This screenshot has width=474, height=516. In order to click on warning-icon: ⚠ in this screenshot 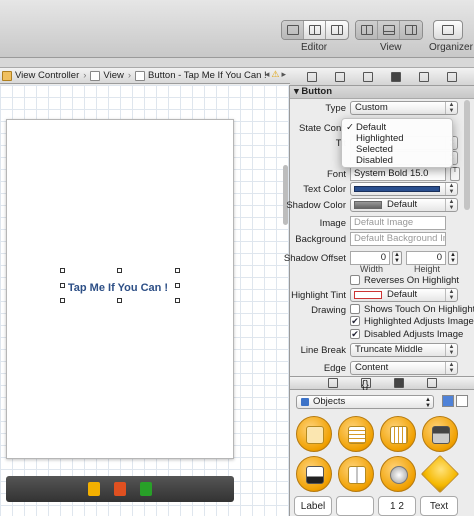, I will do `click(275, 74)`.